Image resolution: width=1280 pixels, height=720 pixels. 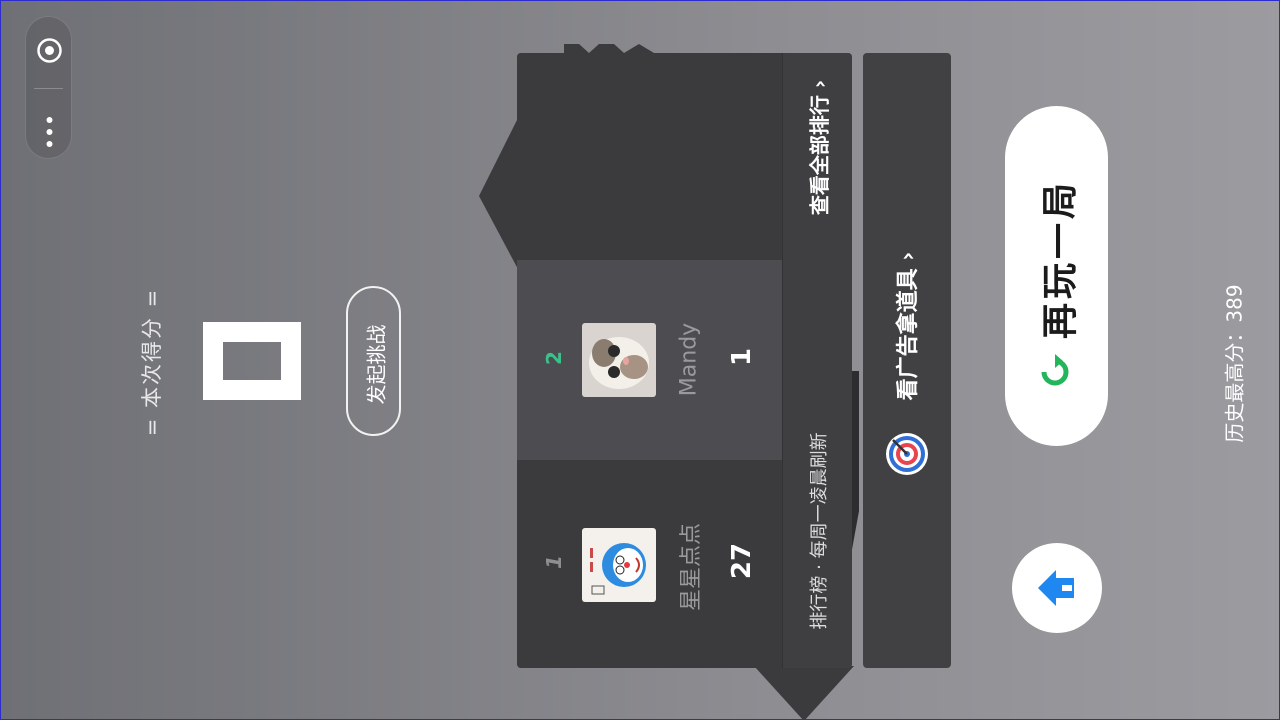 I want to click on play-again-button: 再玩一局, so click(x=1056, y=276).